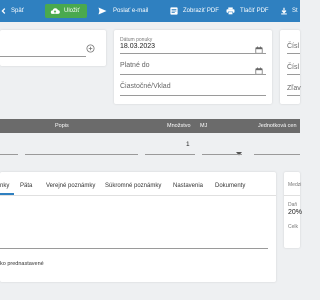 This screenshot has width=320, height=300. I want to click on valid-until-field: Platné do, so click(135, 65).